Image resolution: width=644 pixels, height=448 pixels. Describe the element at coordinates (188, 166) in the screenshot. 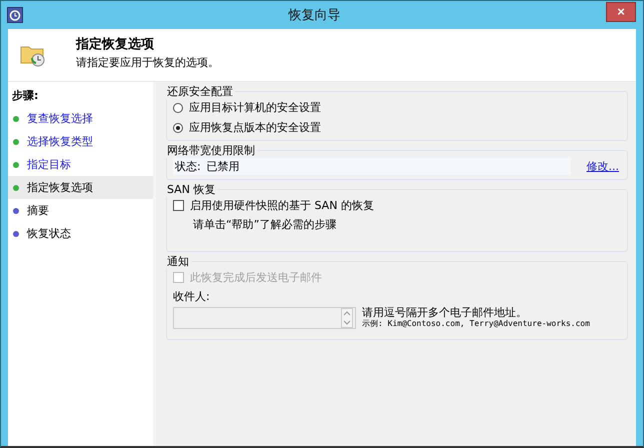

I see `status-label: 状态:` at that location.